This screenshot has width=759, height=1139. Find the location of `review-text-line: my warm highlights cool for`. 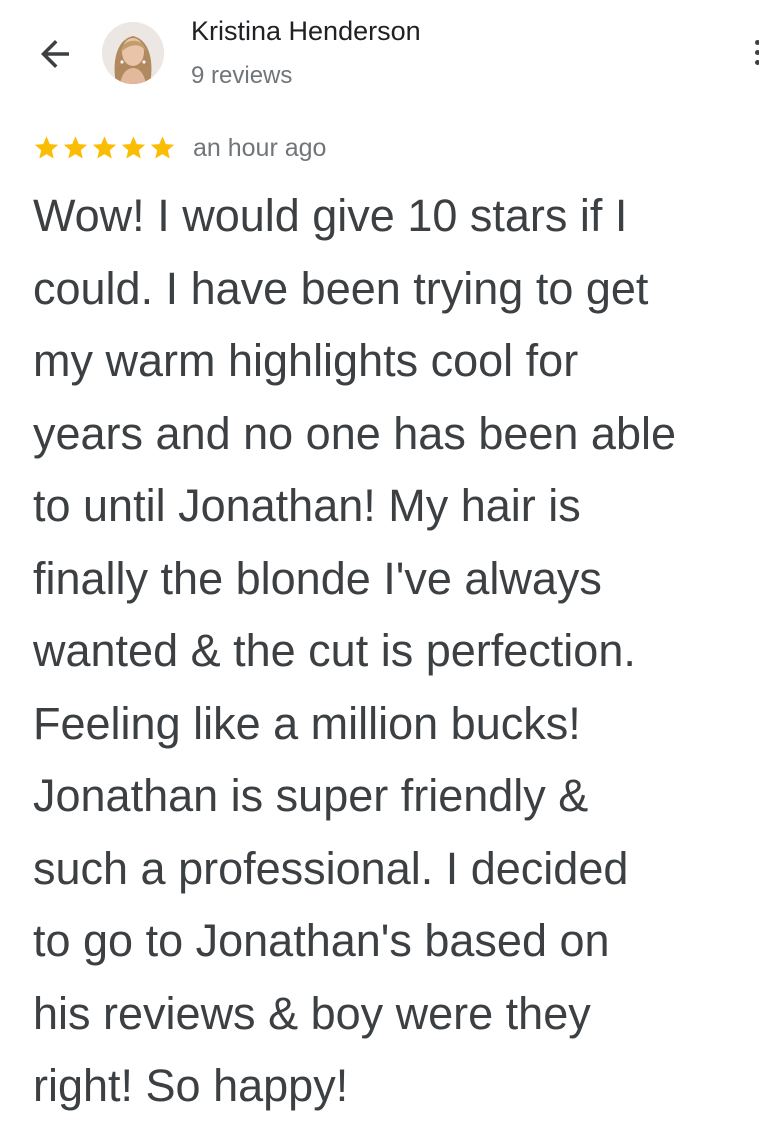

review-text-line: my warm highlights cool for is located at coordinates (306, 360).